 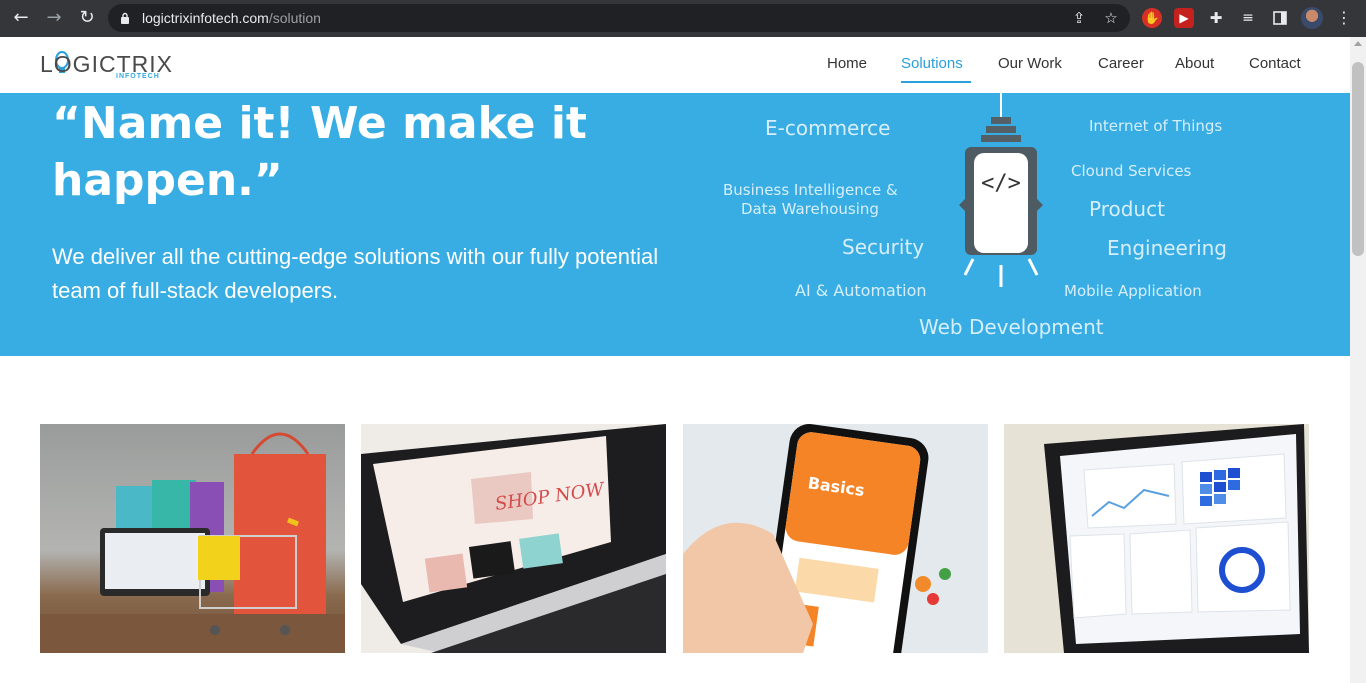 I want to click on url-text: logictrixinfotech.com/solution, so click(x=231, y=18).